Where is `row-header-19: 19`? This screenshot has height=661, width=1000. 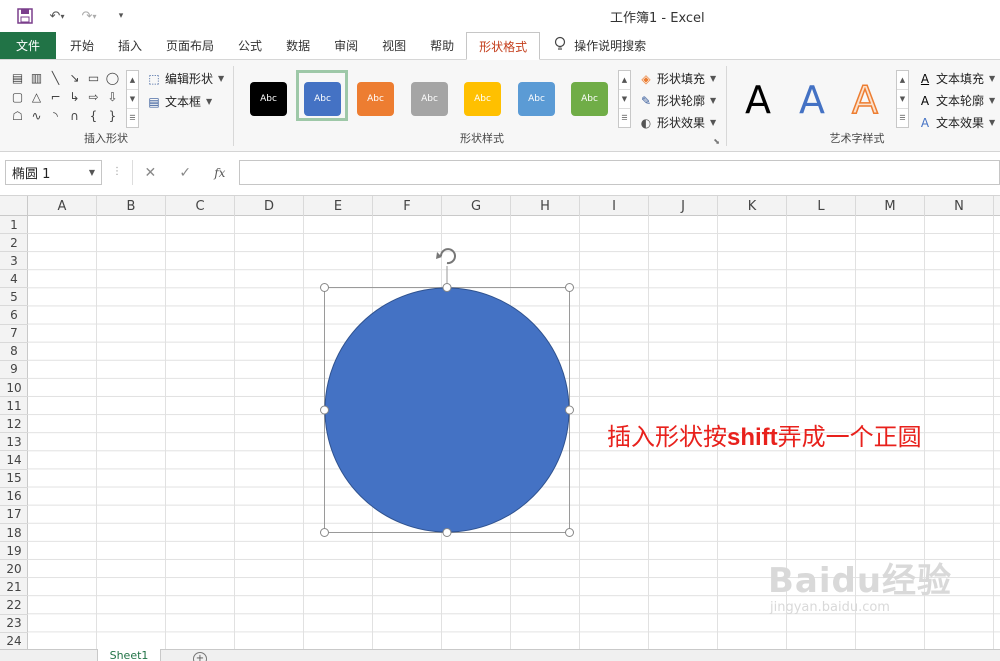
row-header-19: 19 is located at coordinates (14, 551).